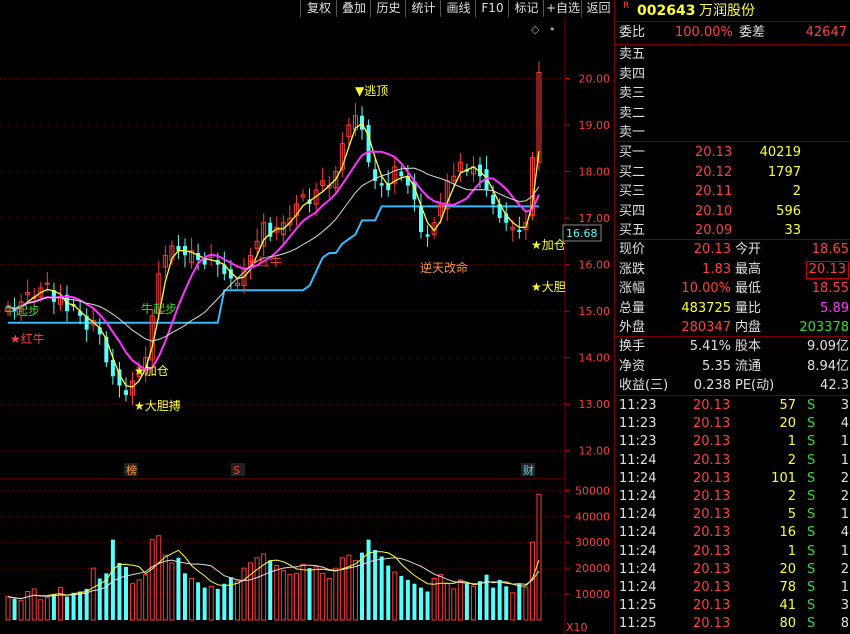 The image size is (850, 634). Describe the element at coordinates (787, 405) in the screenshot. I see `tick-volume: 57` at that location.